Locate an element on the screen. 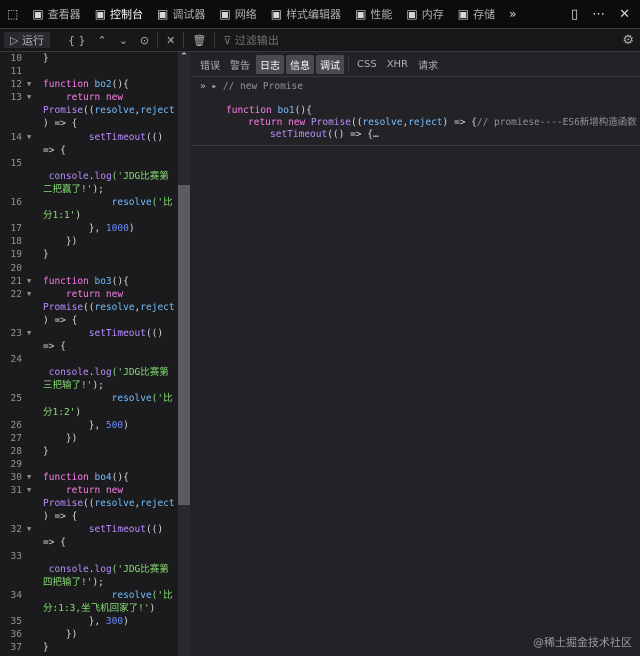 This screenshot has width=640, height=656. filter-6: XHR is located at coordinates (397, 64).